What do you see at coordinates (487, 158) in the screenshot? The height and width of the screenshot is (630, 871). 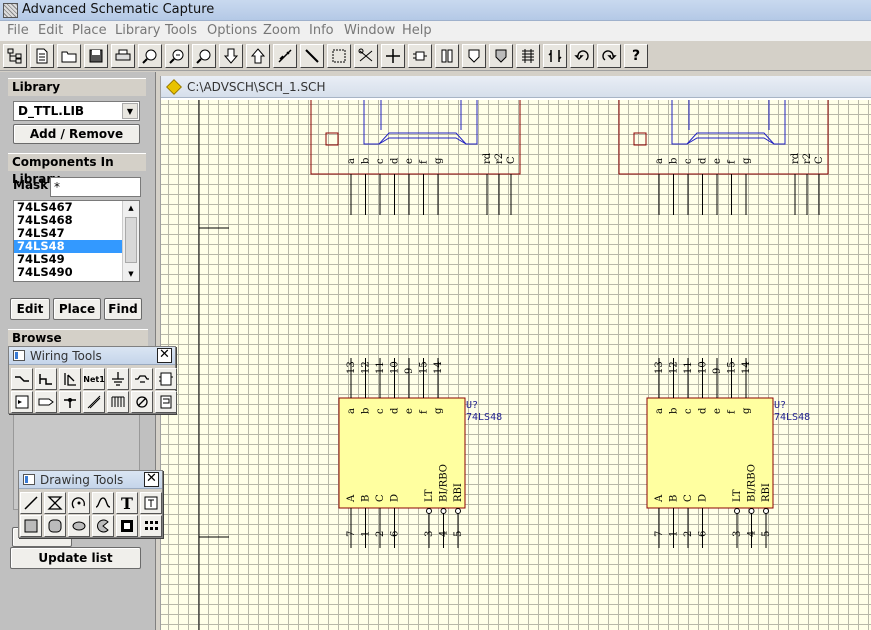 I see `display-pin-label: rd` at bounding box center [487, 158].